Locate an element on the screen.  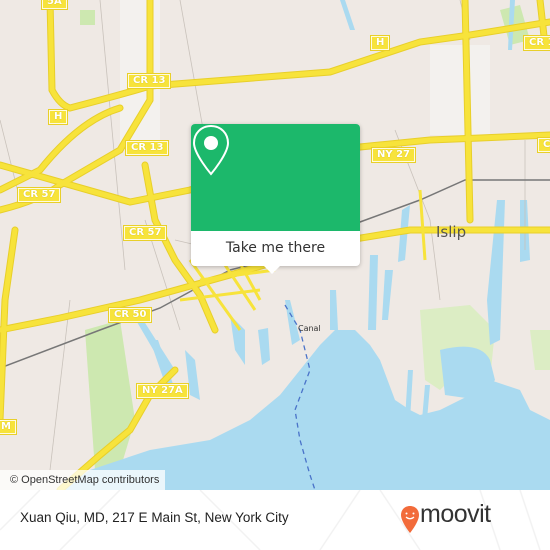
route-shield-ny27a: NY 27A is located at coordinates (162, 391).